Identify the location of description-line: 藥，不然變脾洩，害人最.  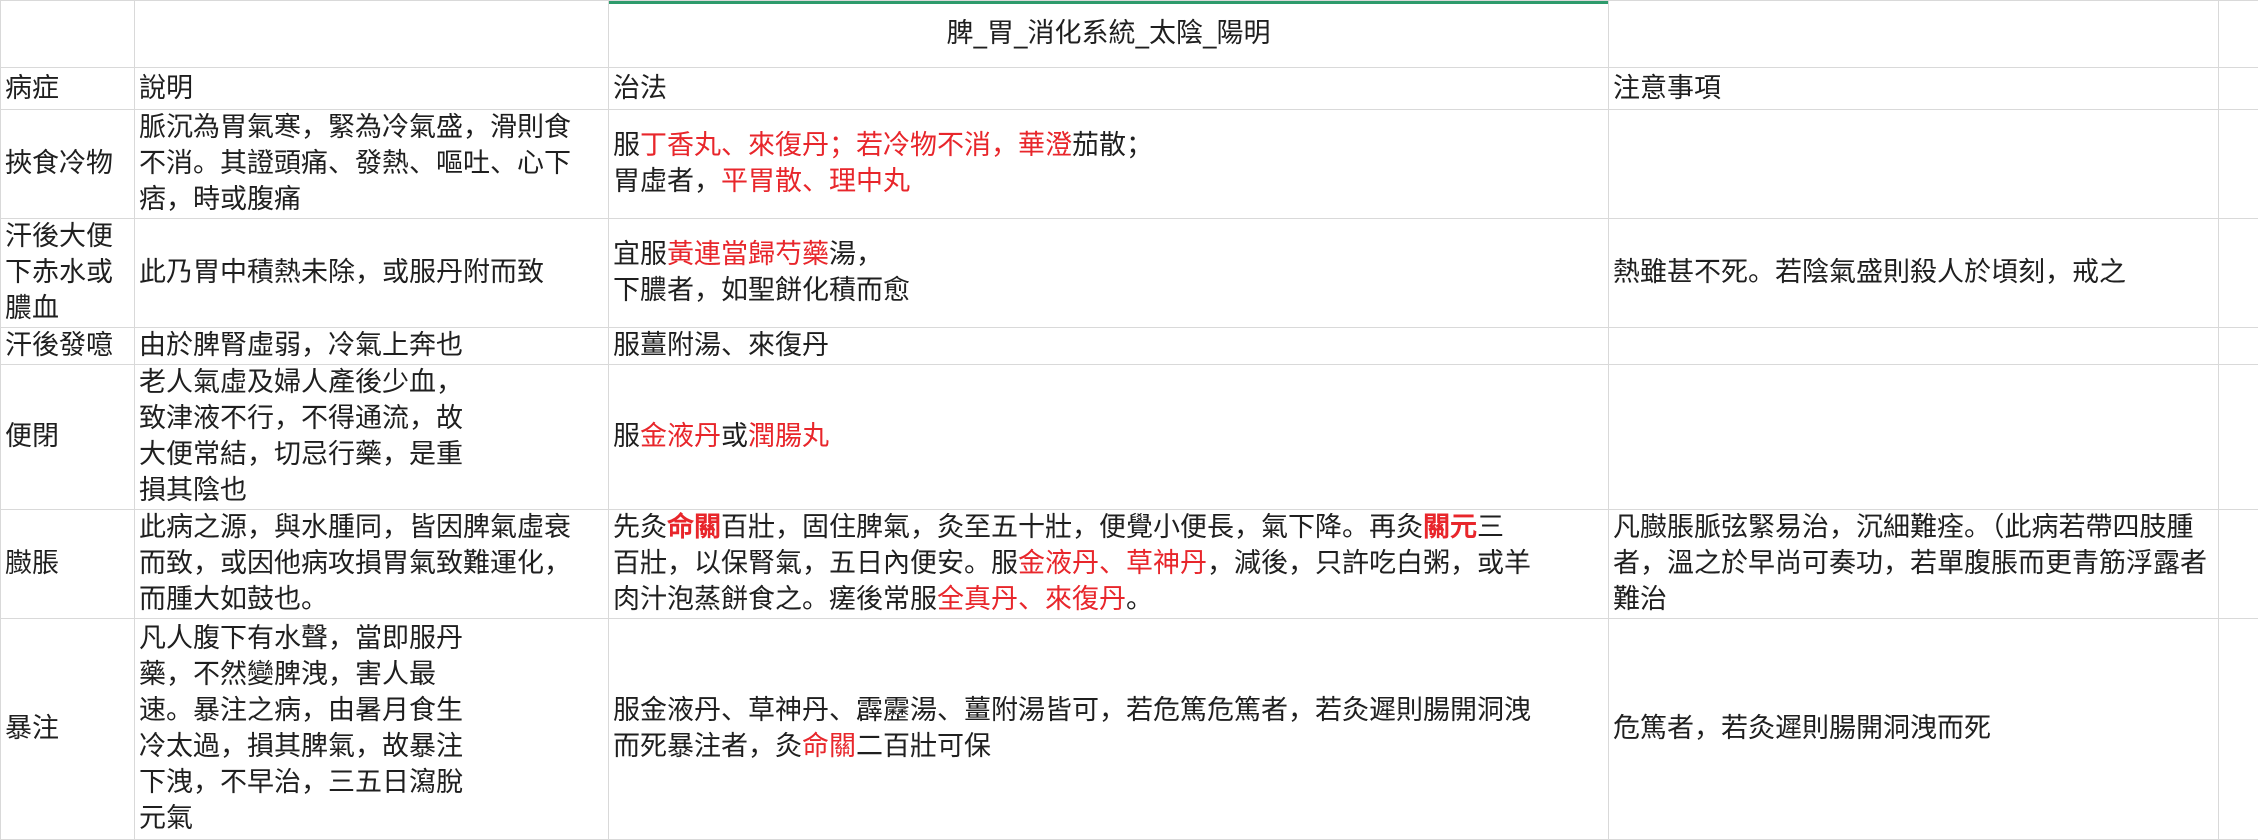
(373, 675).